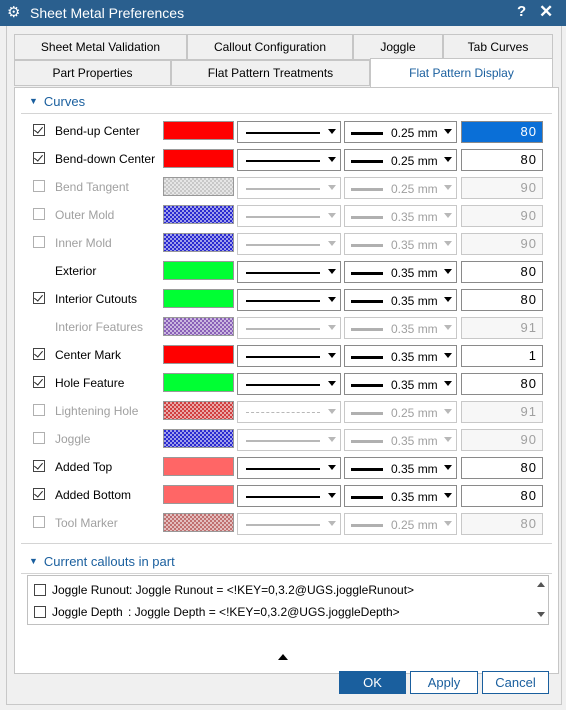 The width and height of the screenshot is (566, 710). I want to click on curve-label: Outer Mold, so click(85, 215).